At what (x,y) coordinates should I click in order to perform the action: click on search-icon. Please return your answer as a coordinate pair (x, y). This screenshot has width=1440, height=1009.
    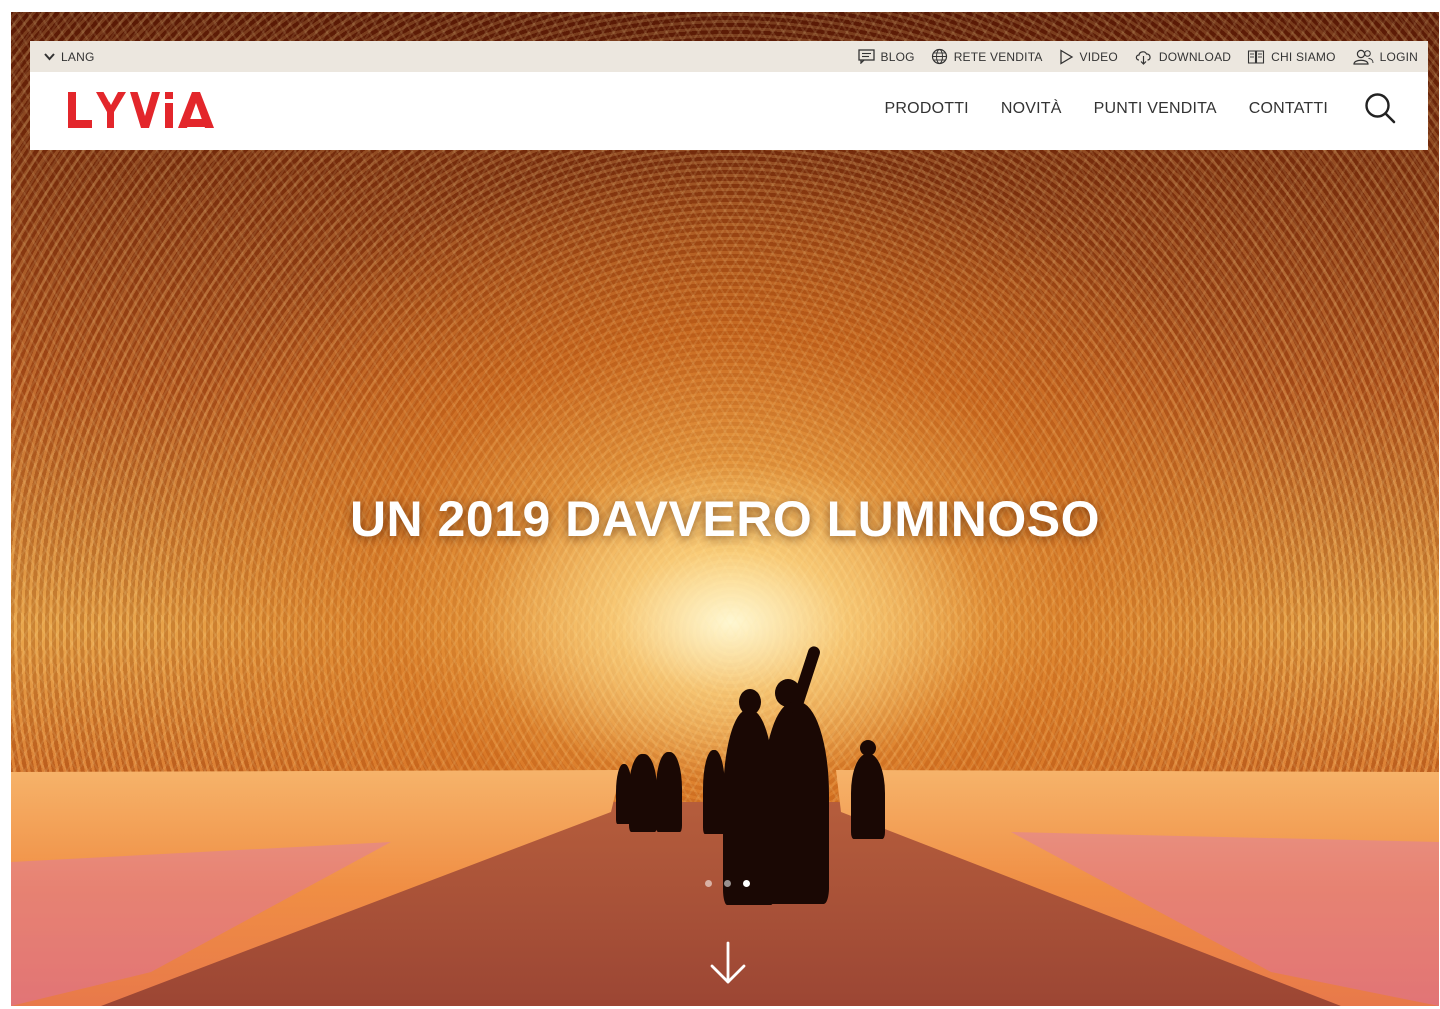
    Looking at the image, I should click on (1380, 108).